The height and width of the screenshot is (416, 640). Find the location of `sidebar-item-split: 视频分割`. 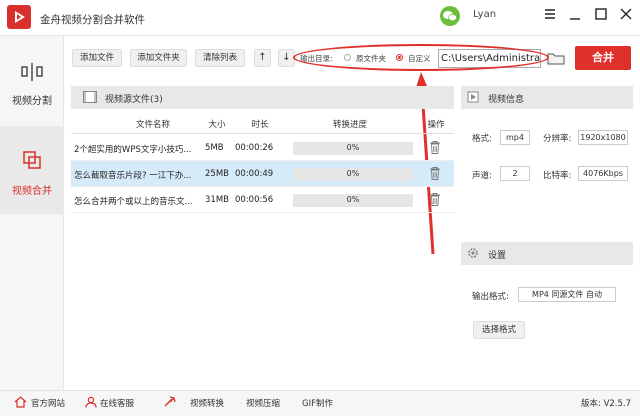

sidebar-item-split: 视频分割 is located at coordinates (32, 80).